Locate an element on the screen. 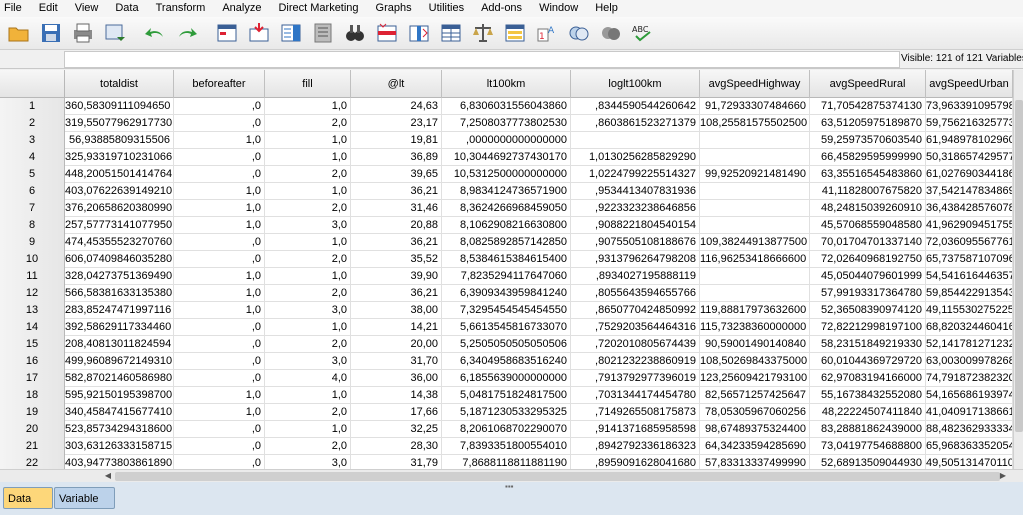 Image resolution: width=1023 pixels, height=515 pixels. recall-dialog-icon is located at coordinates (115, 33).